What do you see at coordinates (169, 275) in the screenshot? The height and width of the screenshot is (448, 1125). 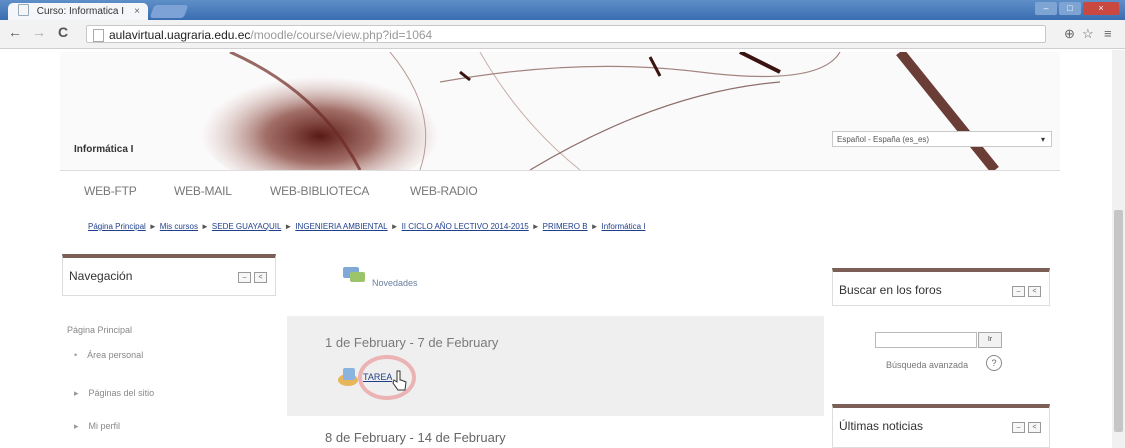 I see `navigation-block: Navegación – <` at bounding box center [169, 275].